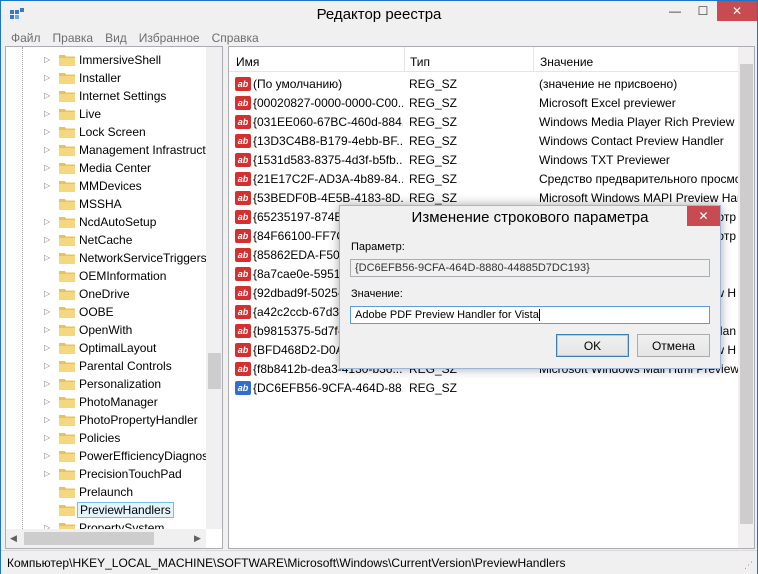 The image size is (758, 574). What do you see at coordinates (122, 276) in the screenshot?
I see `tree-item-label: OEMInformation` at bounding box center [122, 276].